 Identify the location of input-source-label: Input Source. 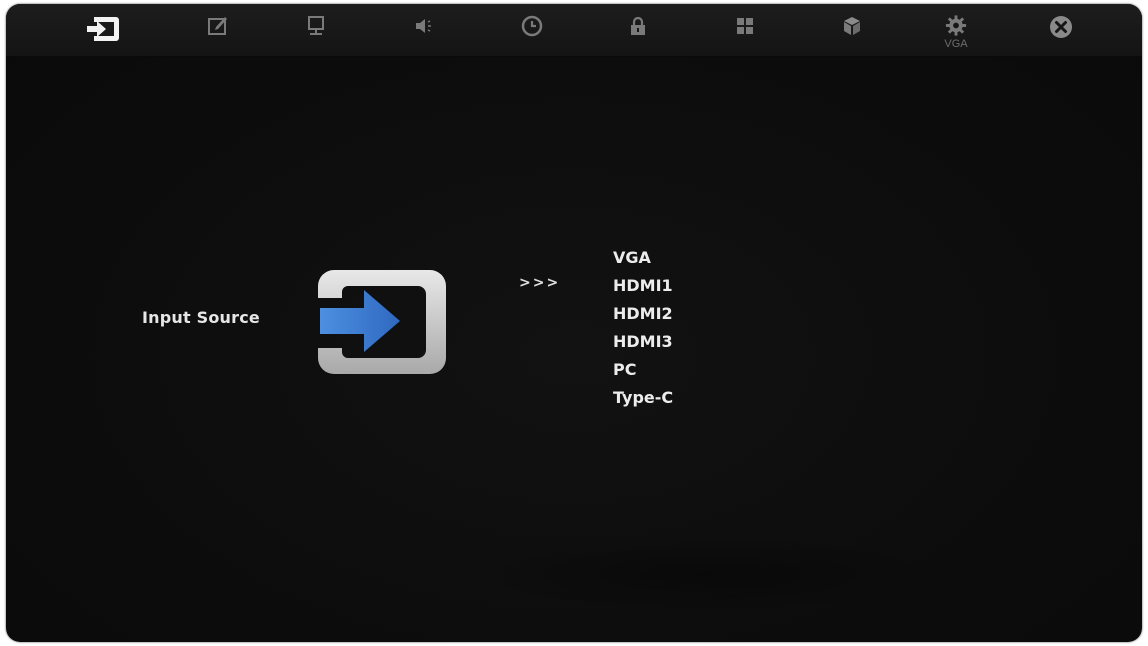
(201, 317).